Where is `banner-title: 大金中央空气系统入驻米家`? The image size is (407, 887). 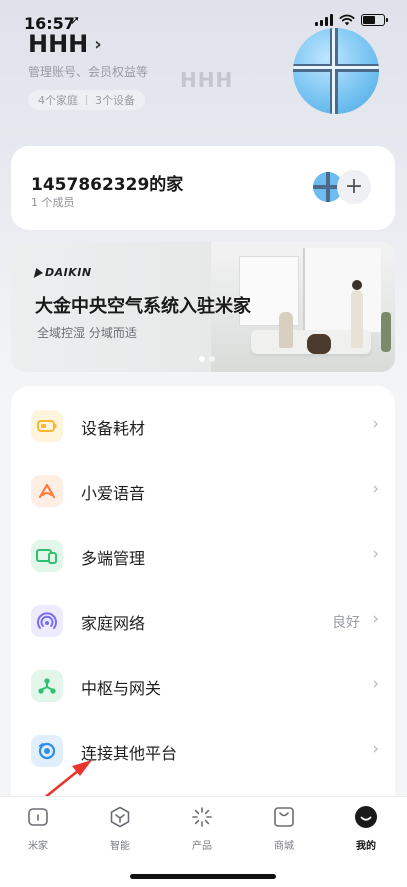
banner-title: 大金中央空气系统入驻米家 is located at coordinates (143, 306).